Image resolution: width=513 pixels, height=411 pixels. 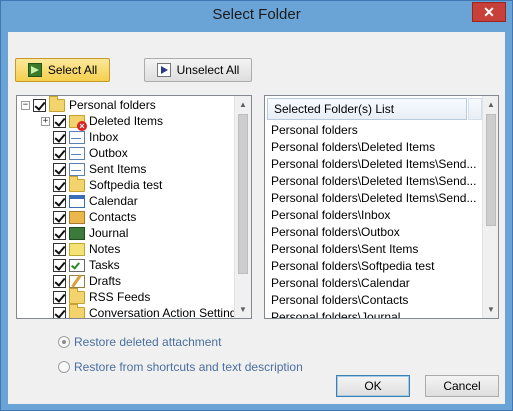 What do you see at coordinates (375, 249) in the screenshot?
I see `list-item: Personal folders\Sent Items` at bounding box center [375, 249].